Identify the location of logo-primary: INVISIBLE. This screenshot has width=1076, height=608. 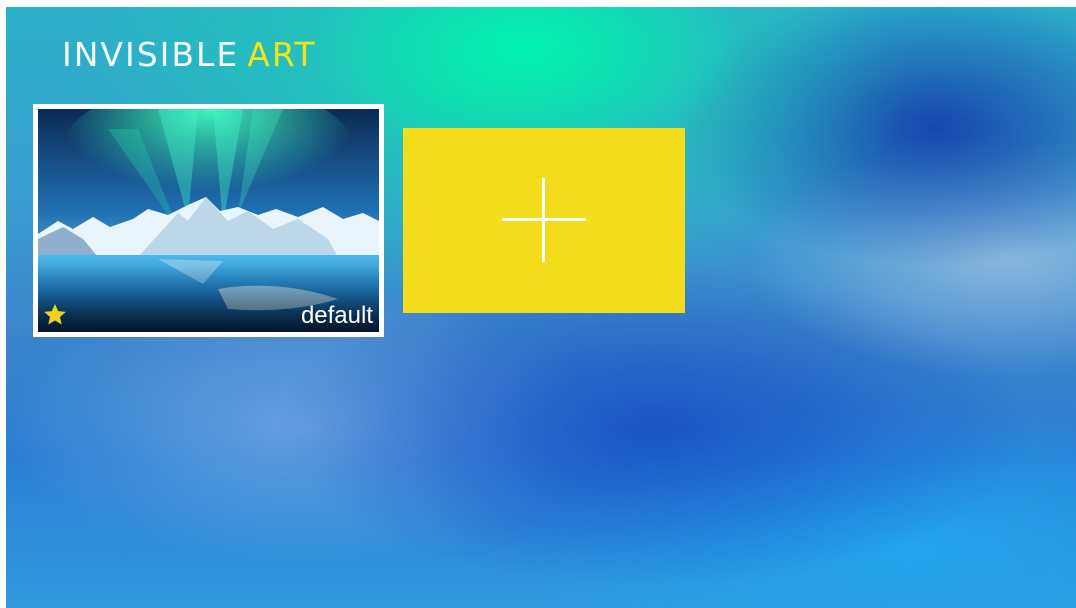
(151, 54).